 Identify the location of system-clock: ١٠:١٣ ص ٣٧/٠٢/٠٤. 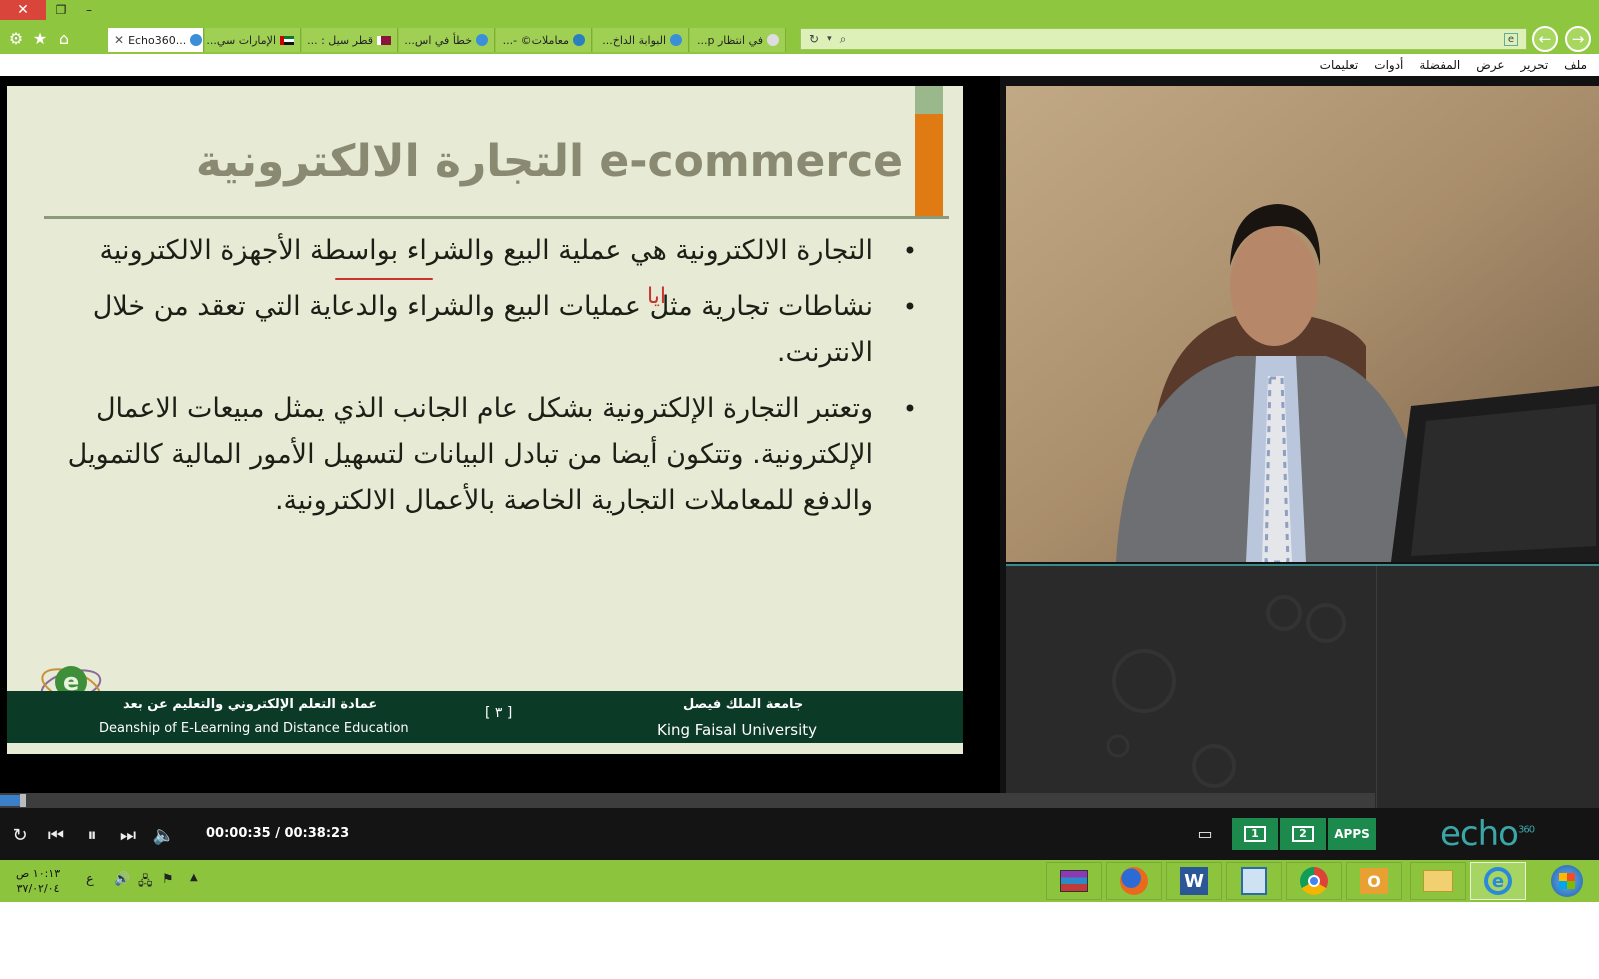
(38, 881).